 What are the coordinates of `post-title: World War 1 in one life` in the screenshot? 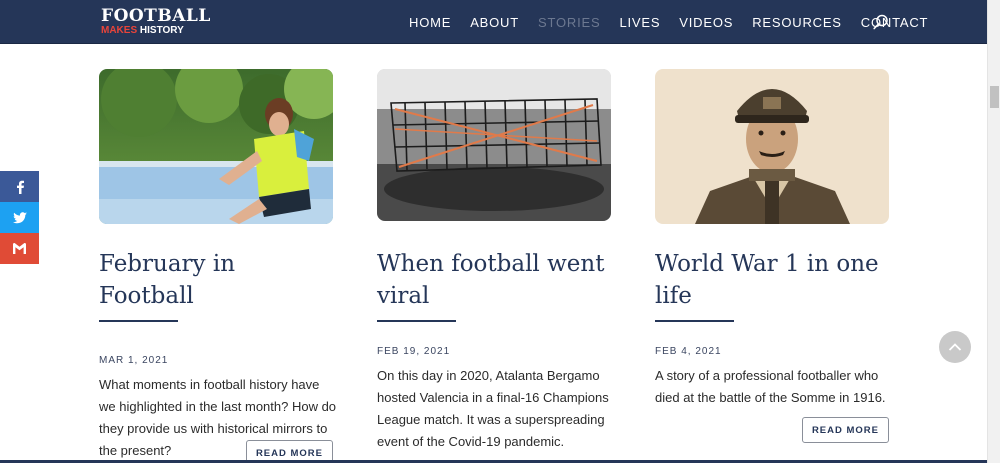 It's located at (772, 280).